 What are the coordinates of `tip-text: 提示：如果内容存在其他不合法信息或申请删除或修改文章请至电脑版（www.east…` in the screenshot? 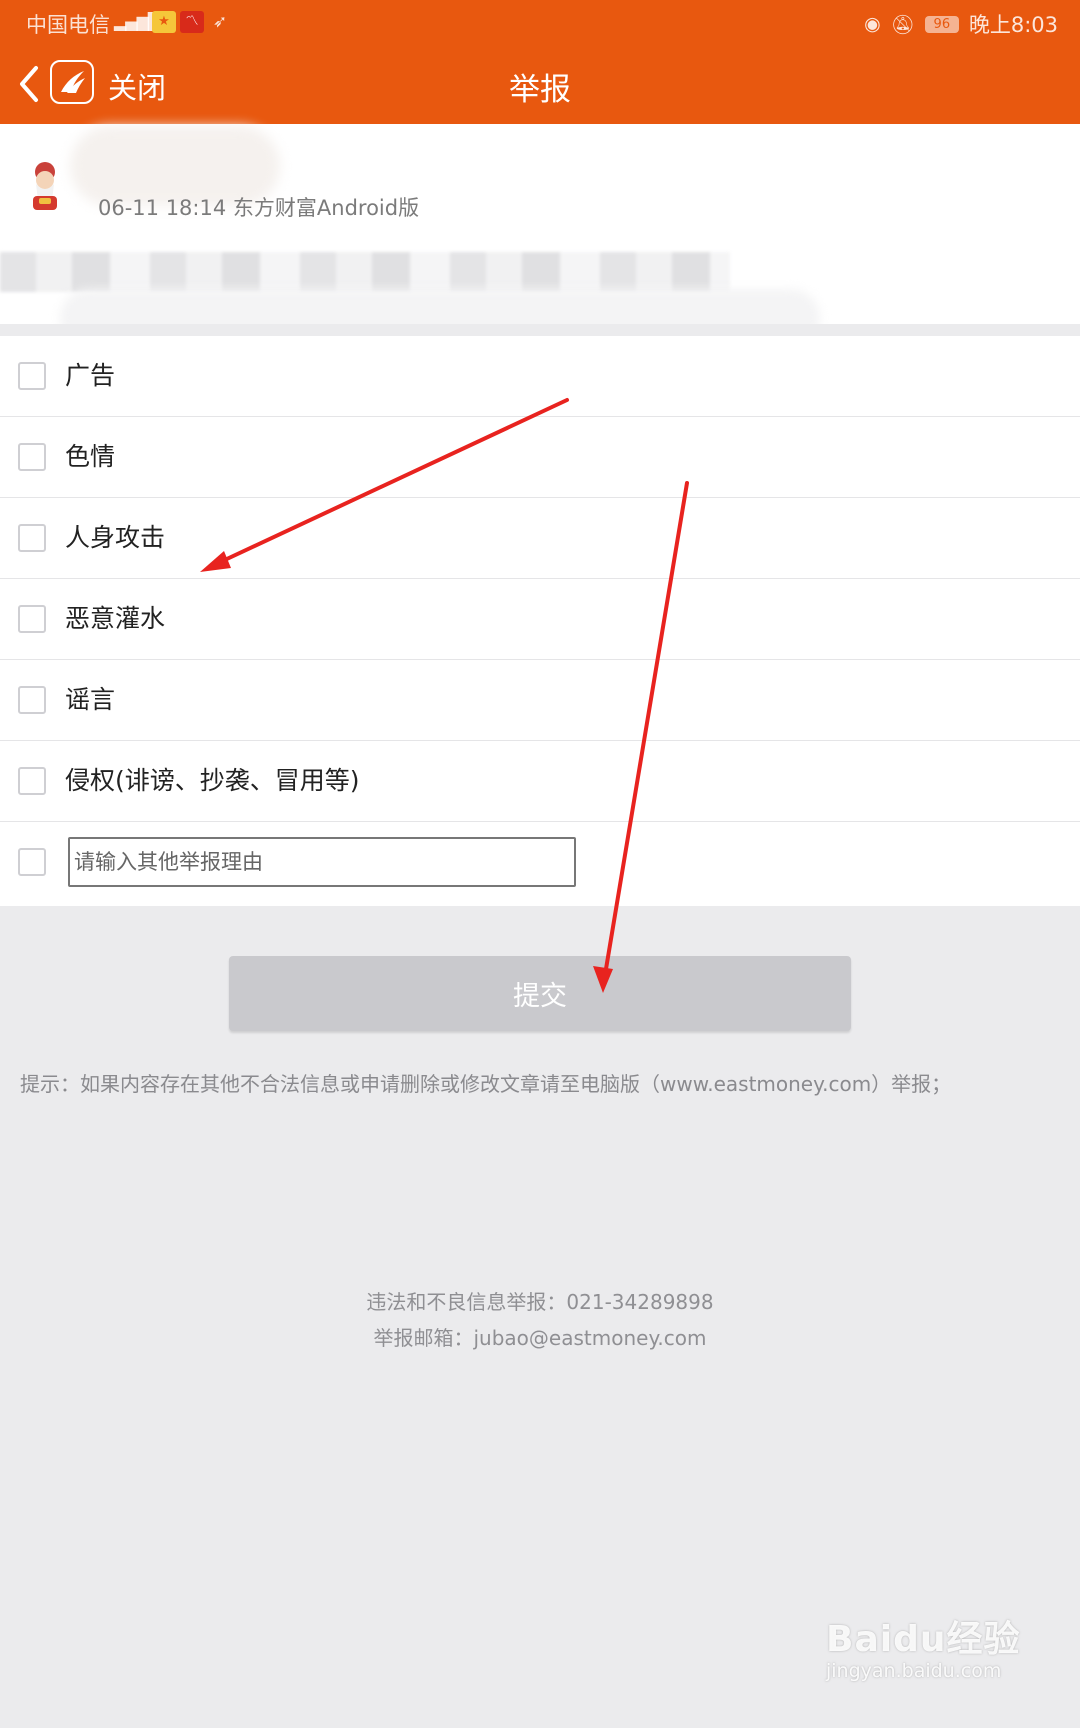 It's located at (486, 1084).